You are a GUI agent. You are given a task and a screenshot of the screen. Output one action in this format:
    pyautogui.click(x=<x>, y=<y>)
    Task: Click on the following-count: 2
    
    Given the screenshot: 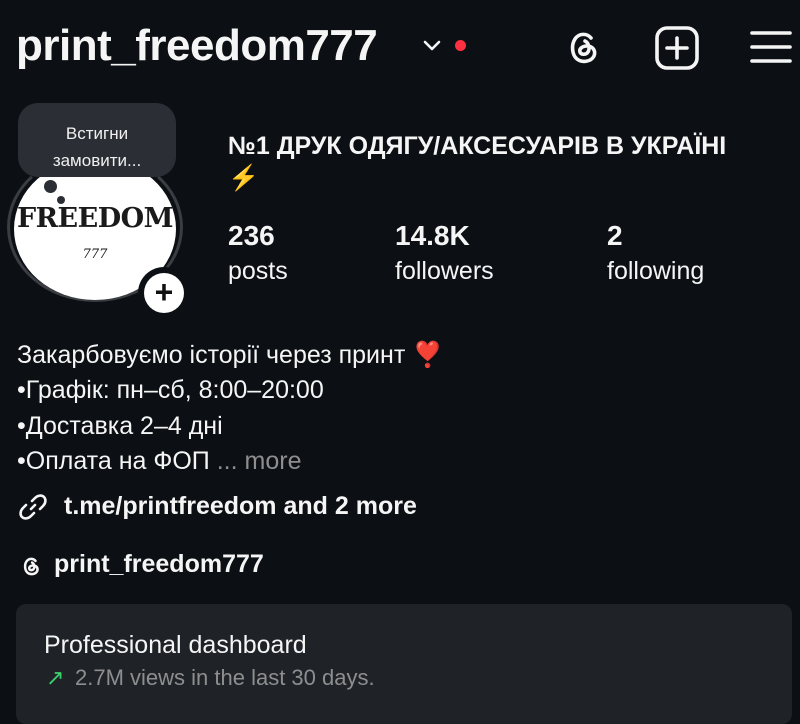 What is the action you would take?
    pyautogui.click(x=615, y=236)
    